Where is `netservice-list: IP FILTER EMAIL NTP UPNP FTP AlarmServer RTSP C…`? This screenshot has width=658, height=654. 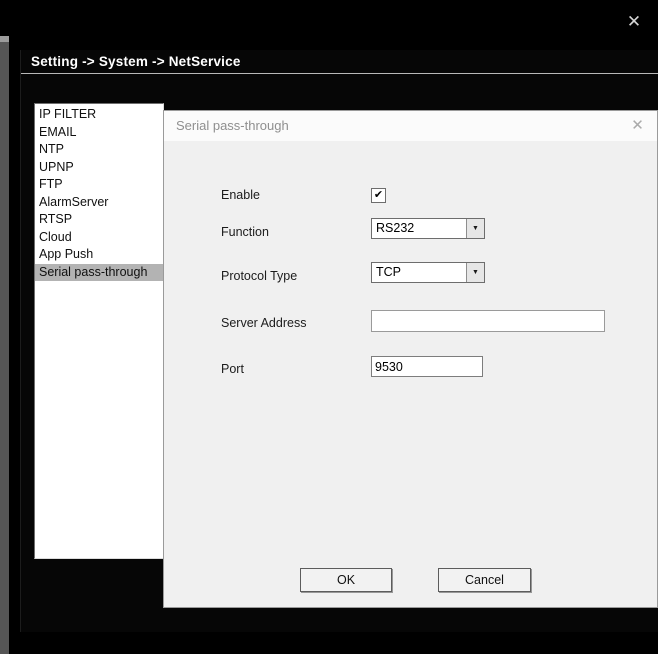
netservice-list: IP FILTER EMAIL NTP UPNP FTP AlarmServer RTSP C… is located at coordinates (99, 331).